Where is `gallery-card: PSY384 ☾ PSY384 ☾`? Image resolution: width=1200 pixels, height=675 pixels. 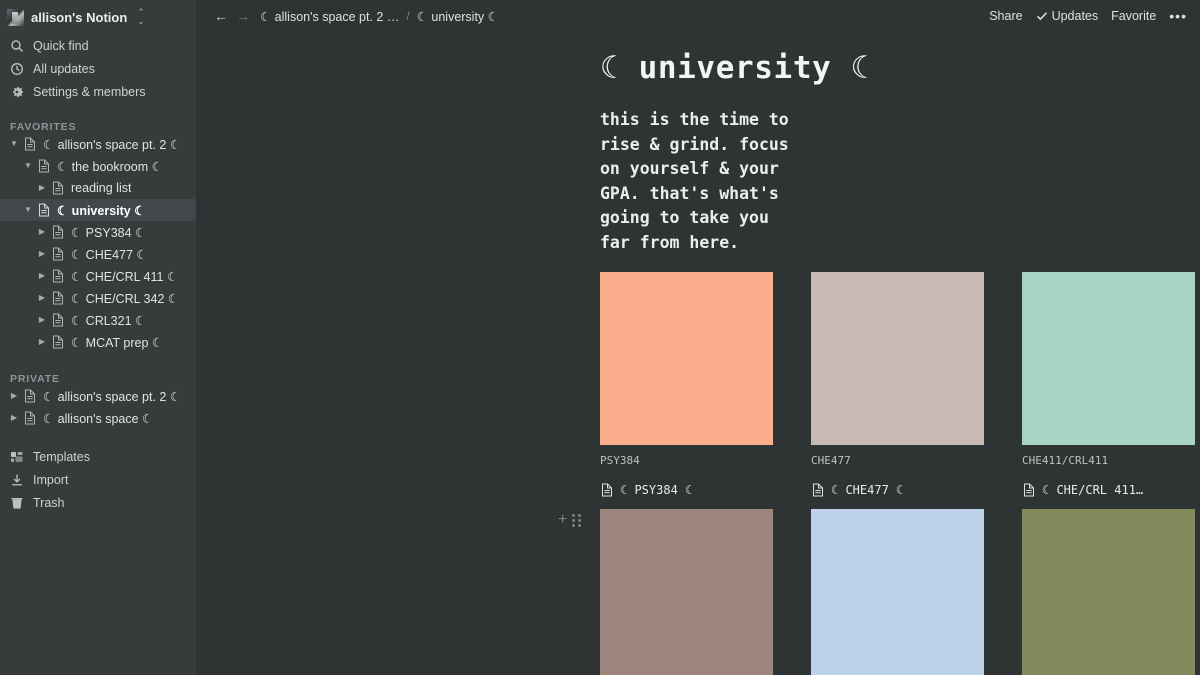 gallery-card: PSY384 ☾ PSY384 ☾ is located at coordinates (686, 384).